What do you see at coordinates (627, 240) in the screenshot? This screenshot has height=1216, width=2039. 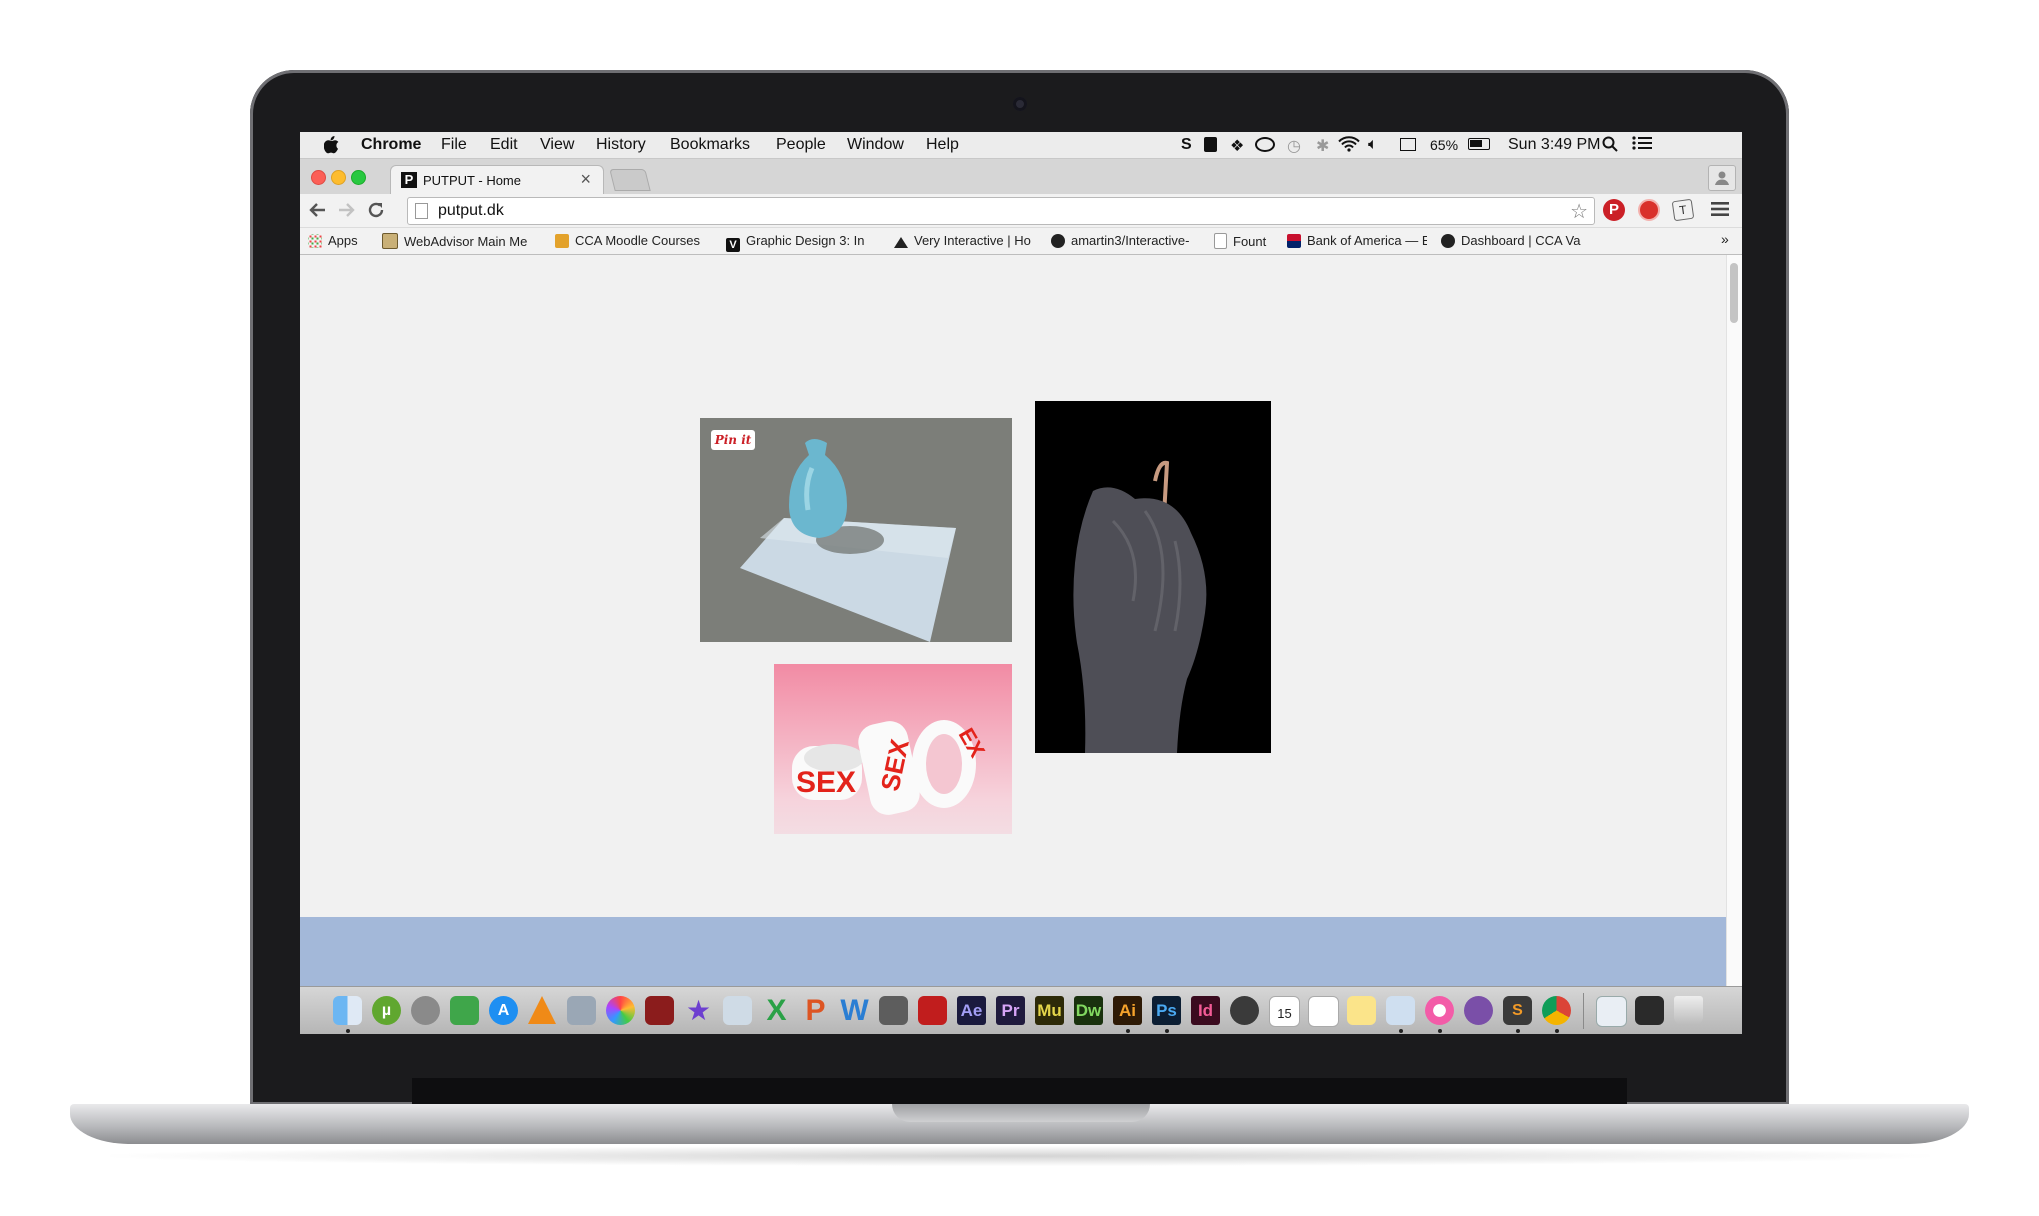 I see `bookmark-cca-moodle: CCA Moodle Courses` at bounding box center [627, 240].